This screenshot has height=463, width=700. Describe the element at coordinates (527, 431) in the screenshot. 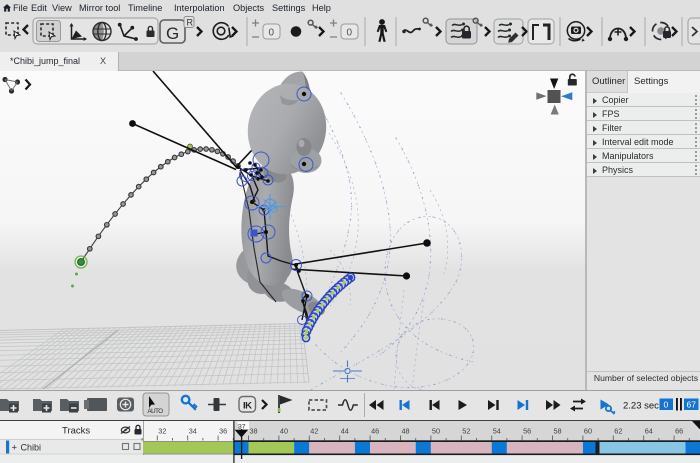

I see `svg-text: 56` at that location.